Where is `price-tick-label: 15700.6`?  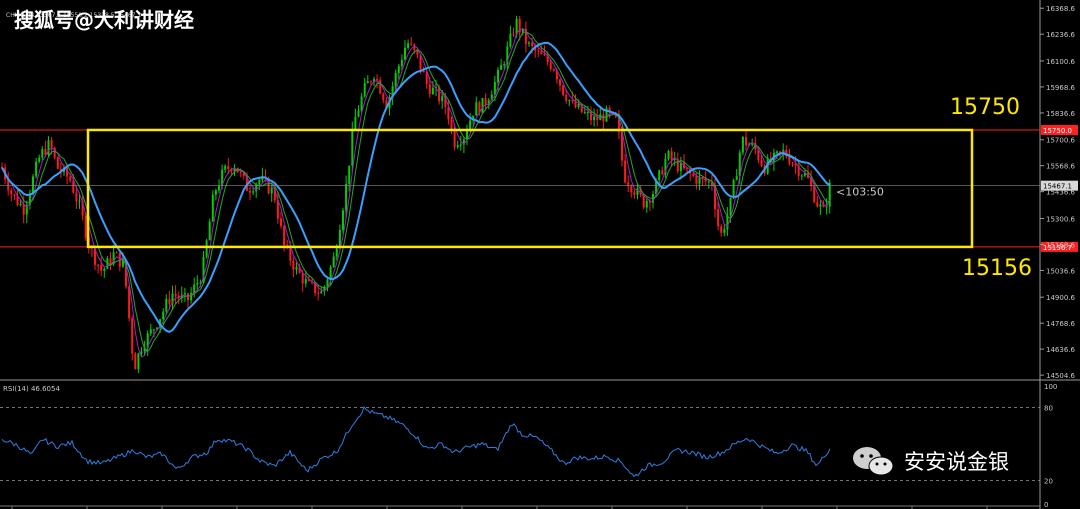
price-tick-label: 15700.6 is located at coordinates (1060, 141).